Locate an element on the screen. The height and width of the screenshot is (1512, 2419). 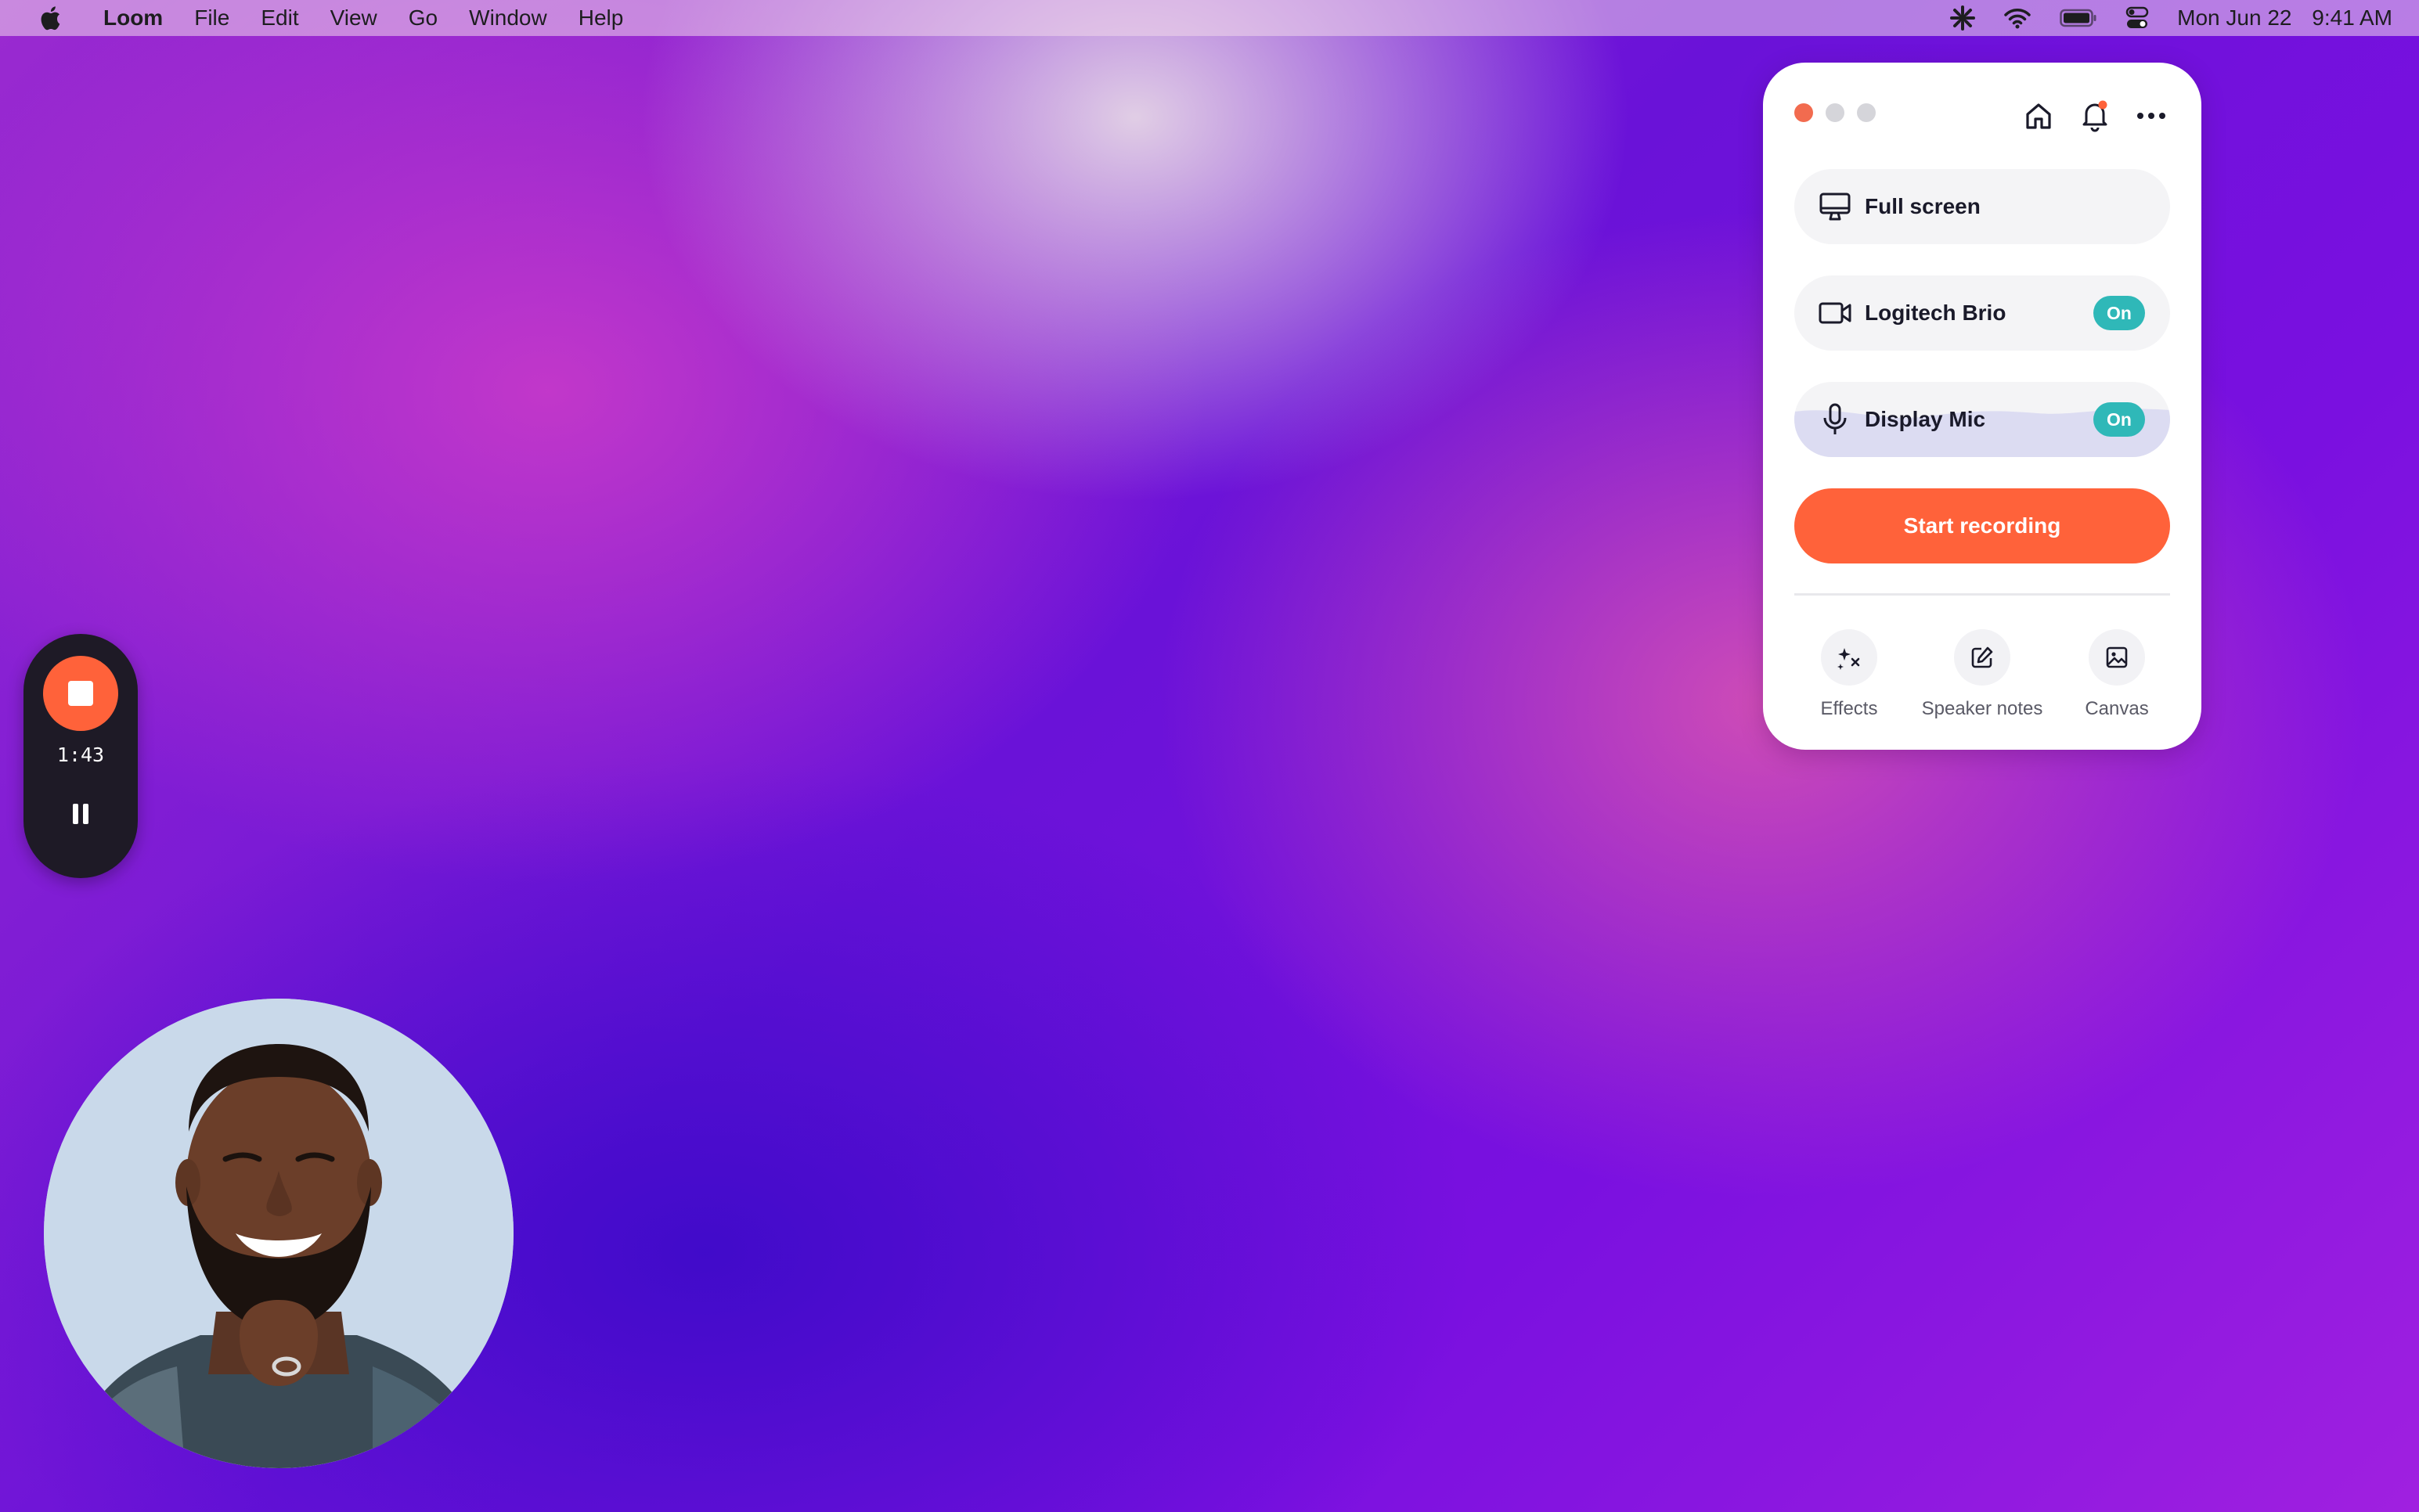
control-center-icon is located at coordinates (2137, 18).